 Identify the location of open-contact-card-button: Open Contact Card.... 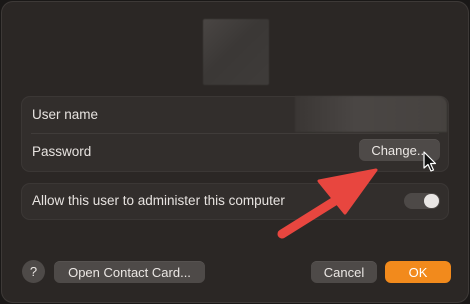
(129, 272).